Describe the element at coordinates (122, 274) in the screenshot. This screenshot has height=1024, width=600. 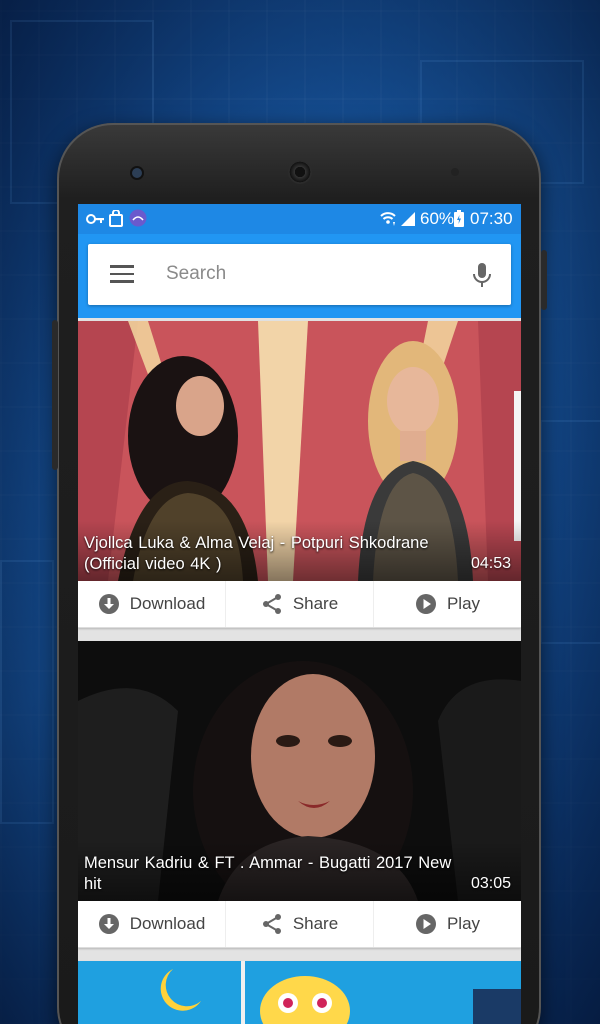
I see `menu-icon` at that location.